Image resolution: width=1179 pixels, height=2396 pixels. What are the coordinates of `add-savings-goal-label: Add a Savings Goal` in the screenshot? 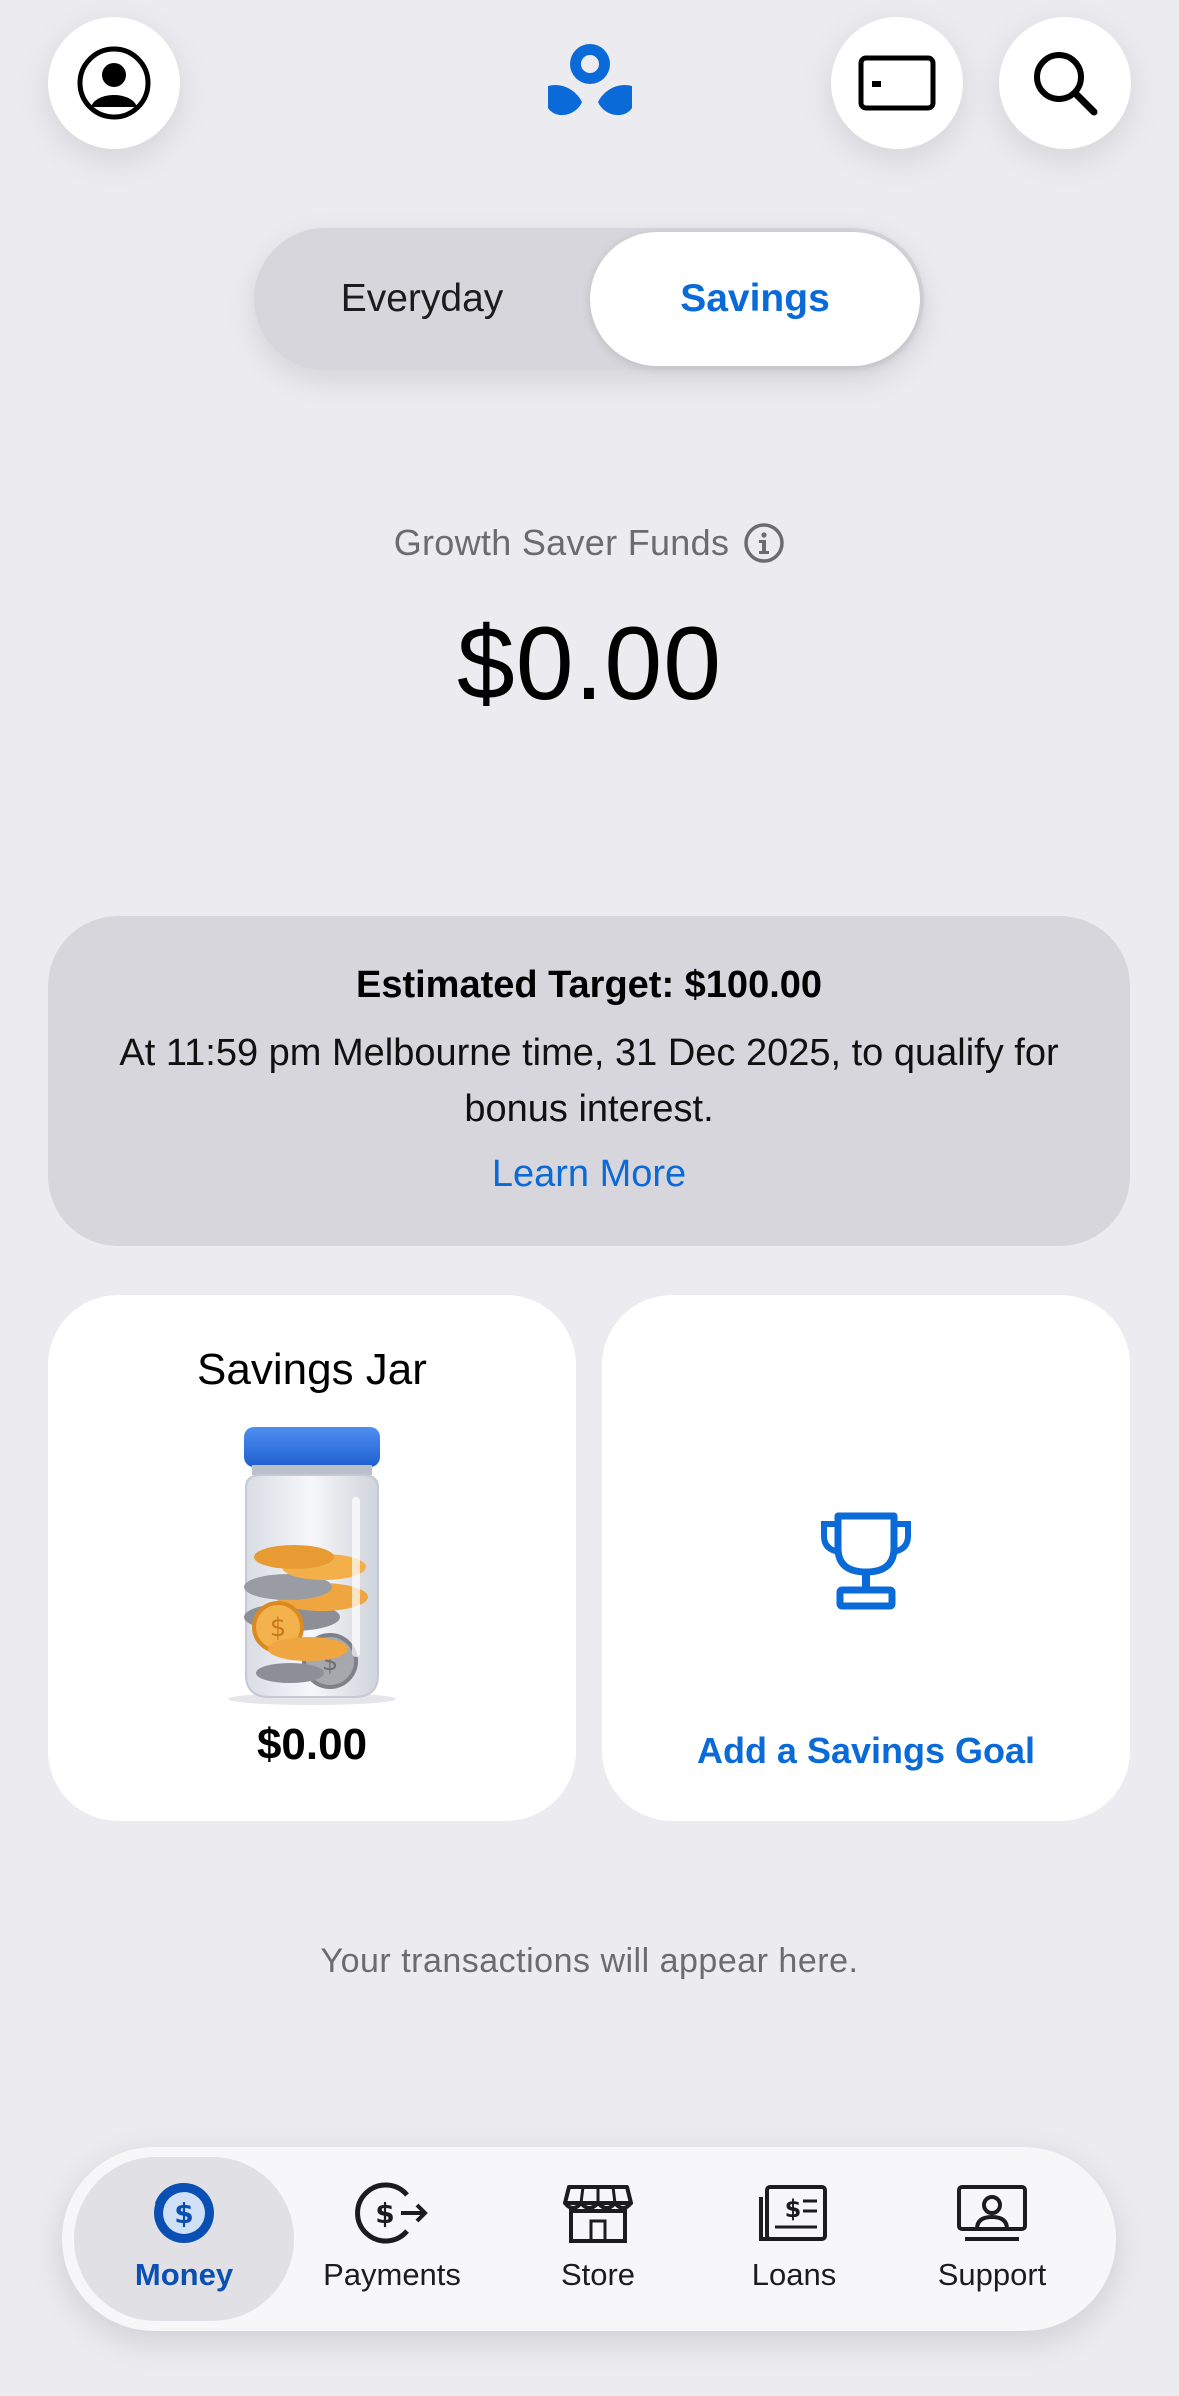 It's located at (866, 1750).